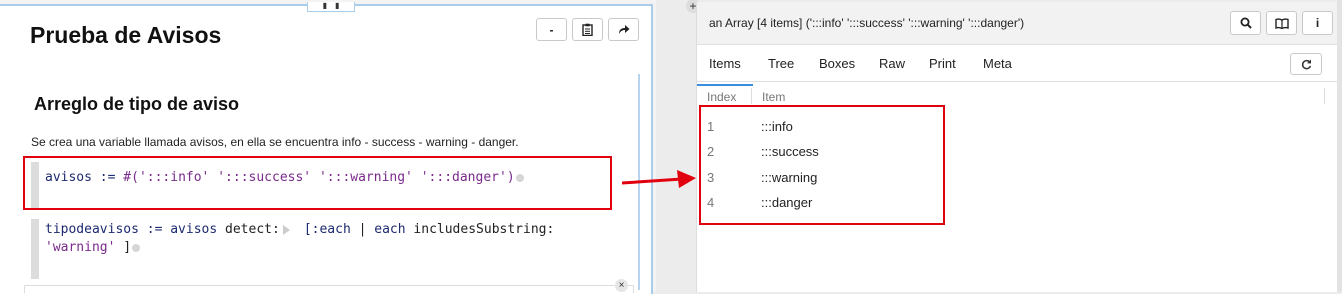 The height and width of the screenshot is (294, 1342). Describe the element at coordinates (390, 229) in the screenshot. I see `code-token-arg: each` at that location.